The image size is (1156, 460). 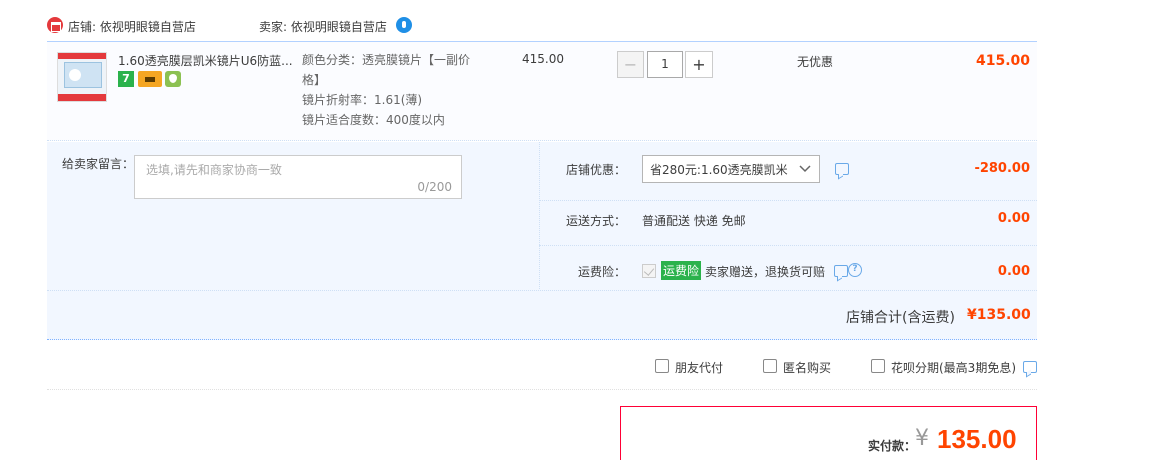 I want to click on coupon-selected: 省280元:1.60透亮膜凯米, so click(x=719, y=169).